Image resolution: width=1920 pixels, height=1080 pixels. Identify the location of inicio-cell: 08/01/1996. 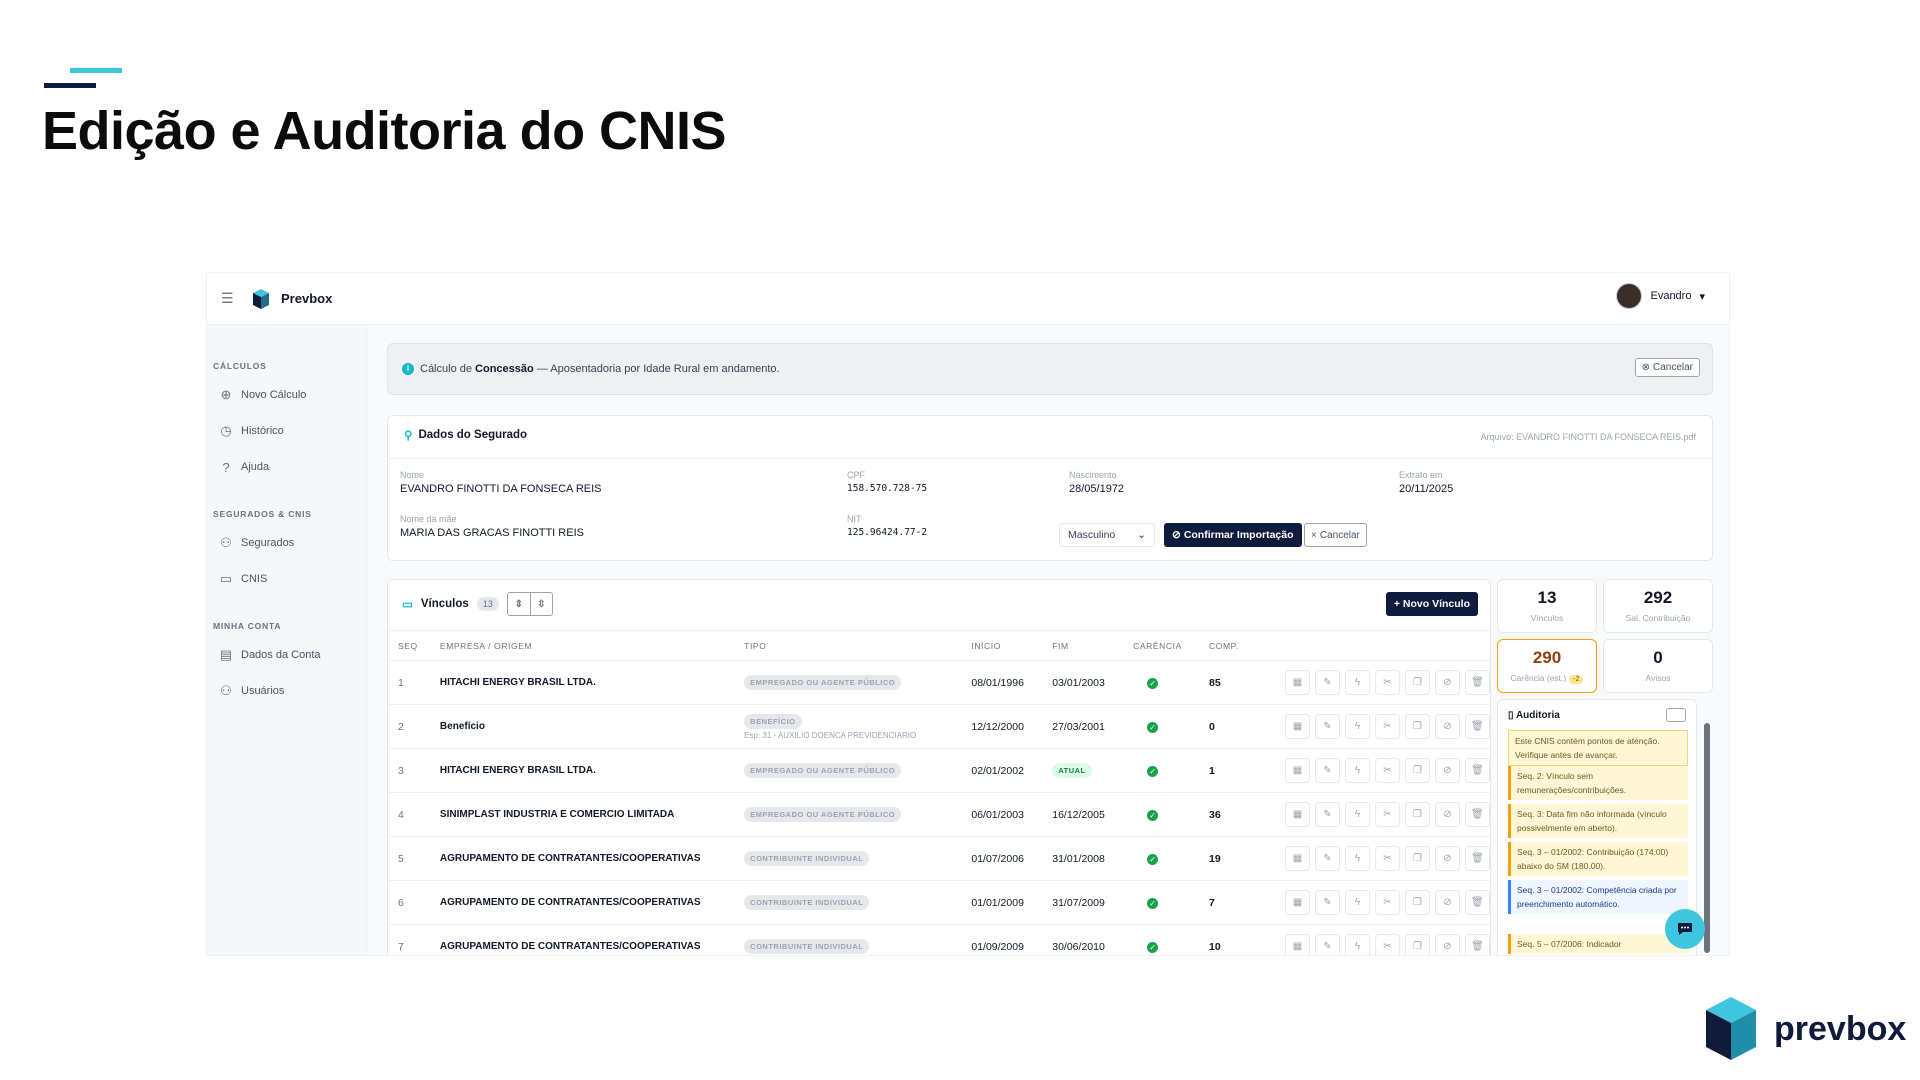
(1002, 682).